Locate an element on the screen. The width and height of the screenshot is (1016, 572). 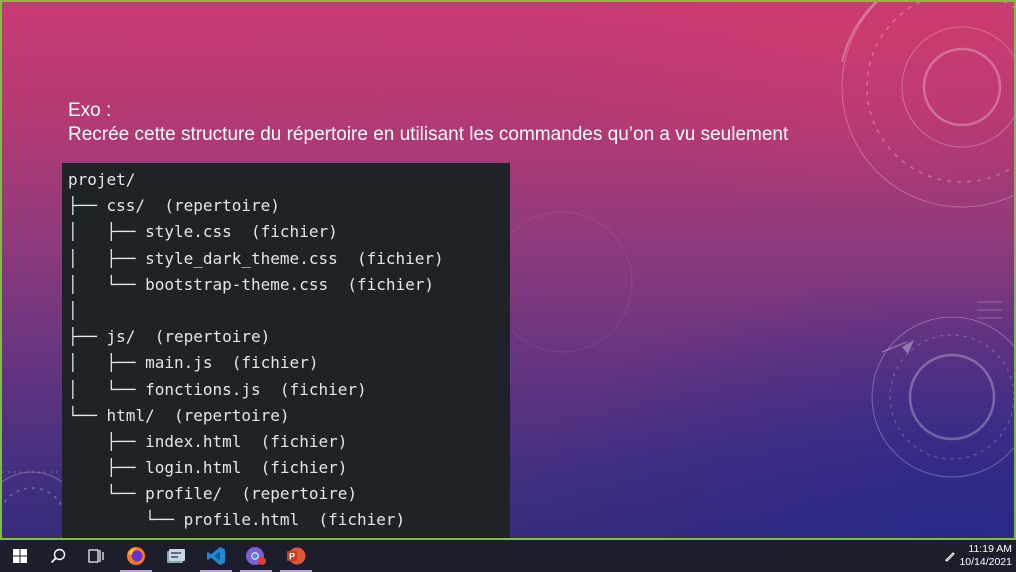
pen-icon is located at coordinates (950, 557).